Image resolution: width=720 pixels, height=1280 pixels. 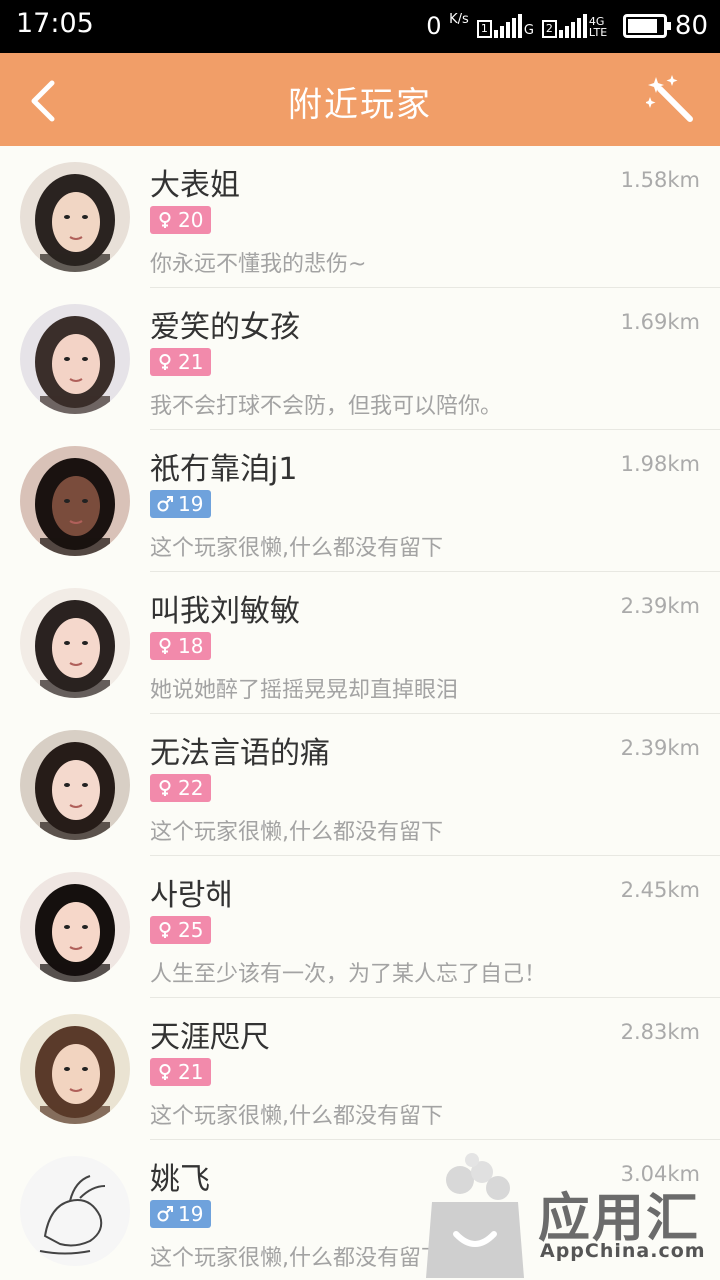 I want to click on player-signature: 你永远不懂我的悲伤~, so click(x=258, y=264).